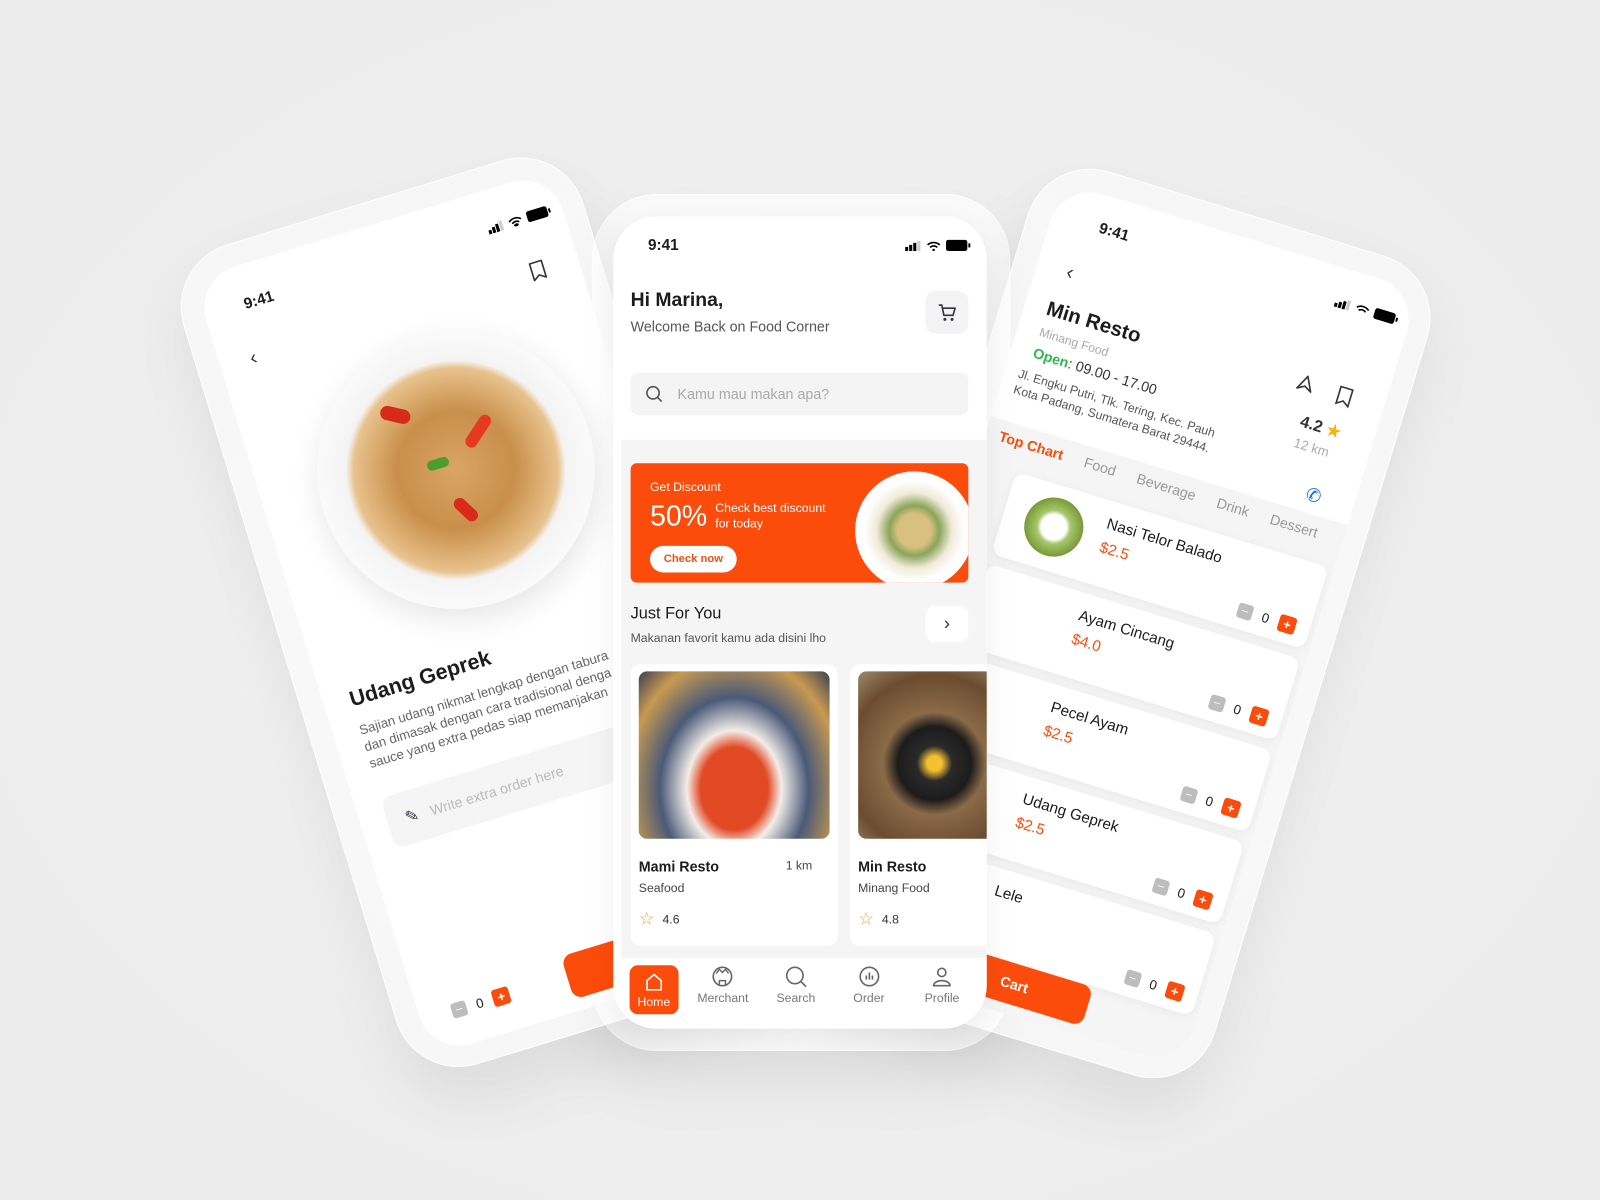 The width and height of the screenshot is (1600, 1200). What do you see at coordinates (677, 300) in the screenshot?
I see `greeting: Hi Marina,` at bounding box center [677, 300].